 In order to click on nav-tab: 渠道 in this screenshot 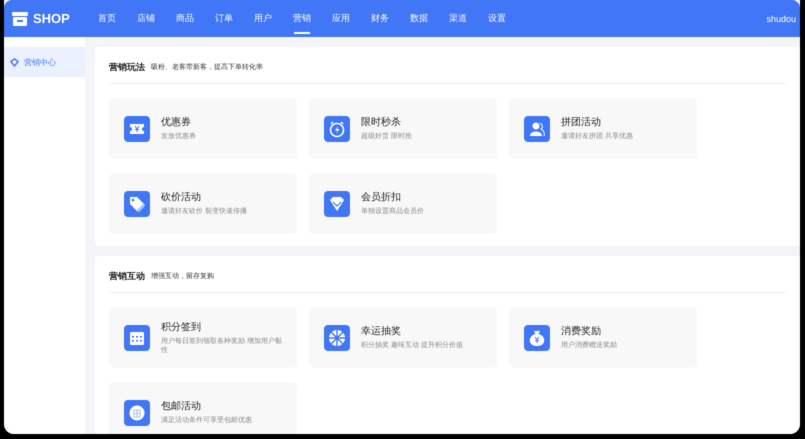, I will do `click(458, 18)`.